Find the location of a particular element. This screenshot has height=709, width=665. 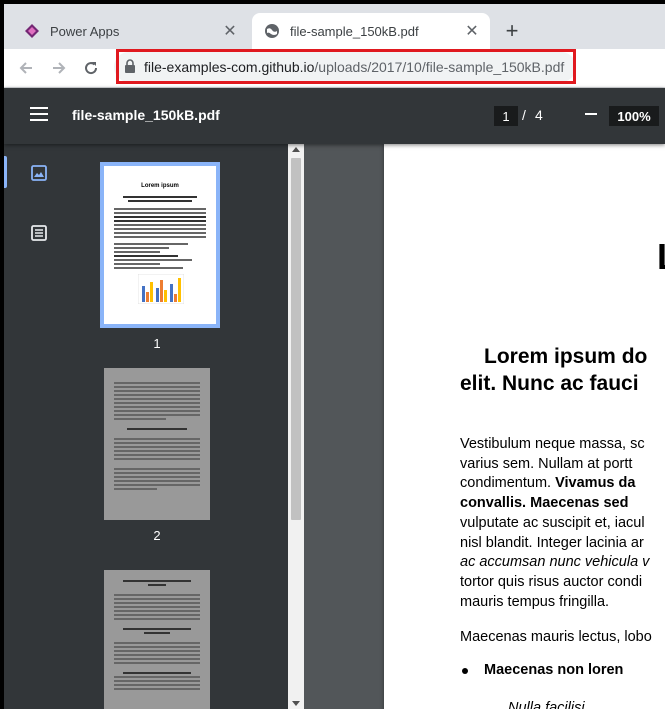

document-title: file-sample_150kB.pdf is located at coordinates (146, 115).